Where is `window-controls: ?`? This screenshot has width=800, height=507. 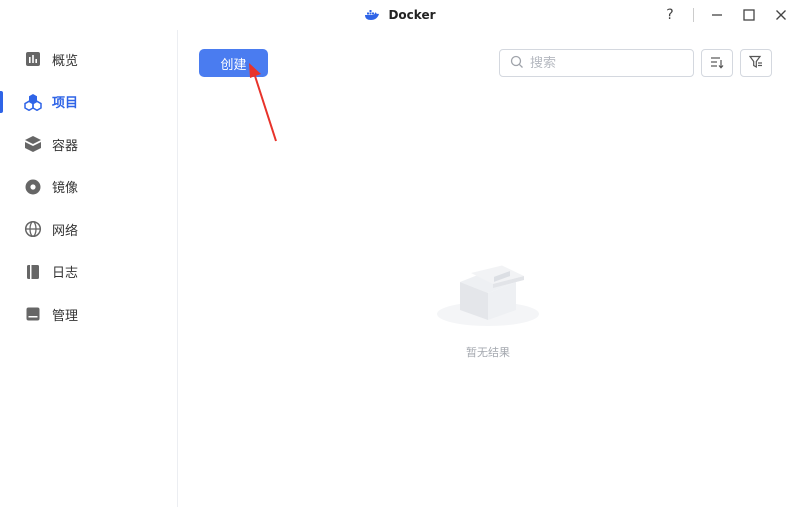 window-controls: ? is located at coordinates (725, 15).